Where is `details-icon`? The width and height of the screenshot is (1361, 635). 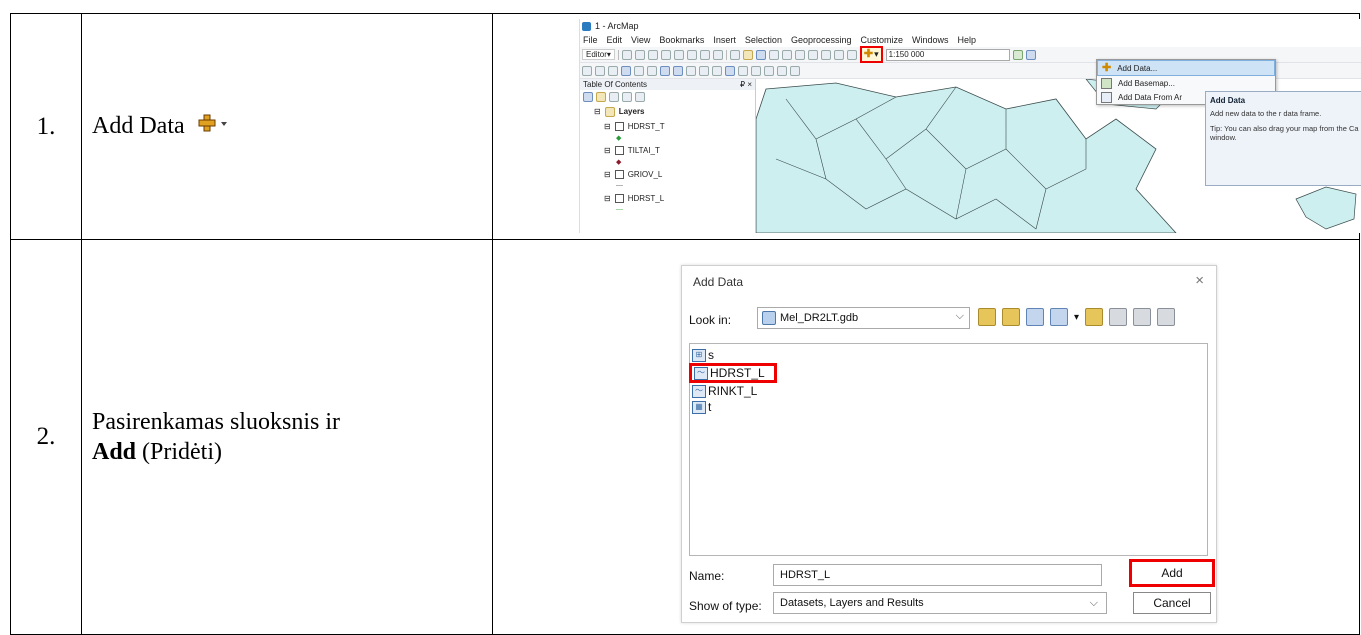
details-icon is located at coordinates (1142, 317).